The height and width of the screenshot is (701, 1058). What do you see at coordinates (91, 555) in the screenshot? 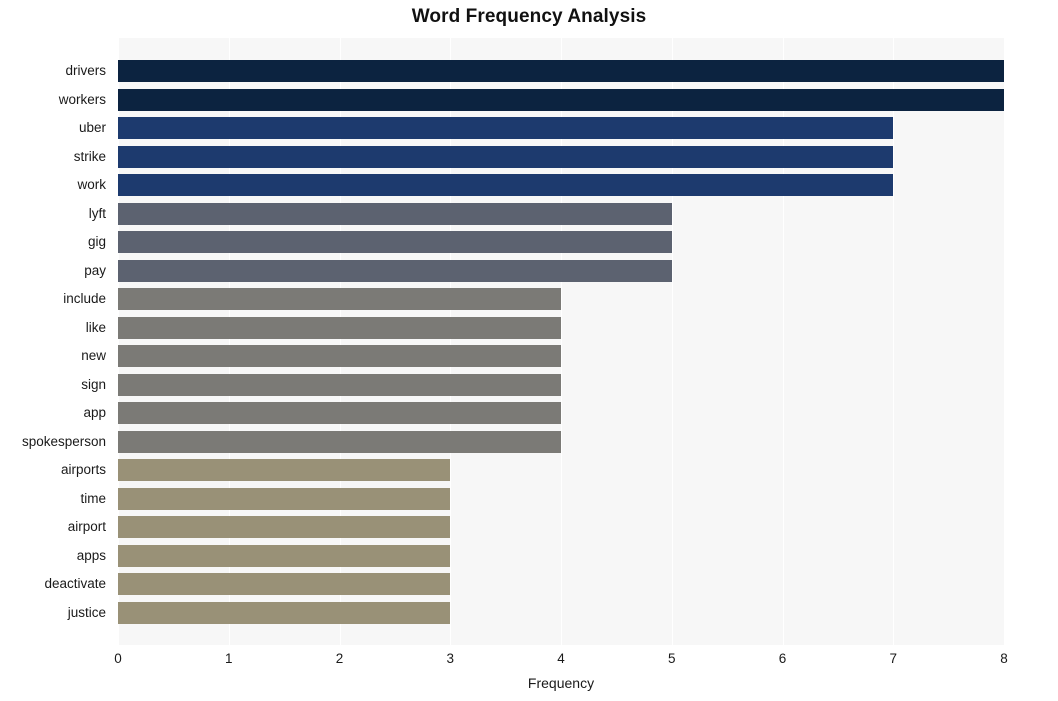
I see `y-axis-tick-label: apps` at bounding box center [91, 555].